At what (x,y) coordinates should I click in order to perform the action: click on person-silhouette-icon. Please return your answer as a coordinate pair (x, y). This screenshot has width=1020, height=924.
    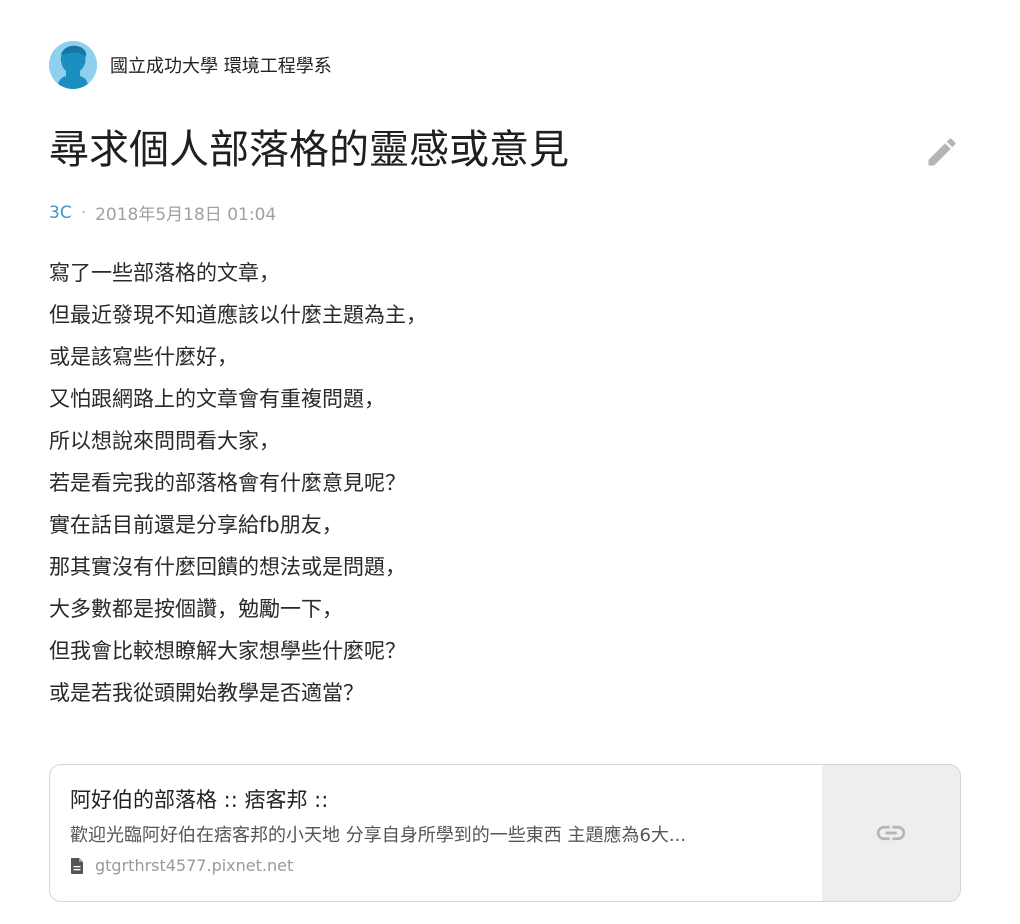
    Looking at the image, I should click on (73, 65).